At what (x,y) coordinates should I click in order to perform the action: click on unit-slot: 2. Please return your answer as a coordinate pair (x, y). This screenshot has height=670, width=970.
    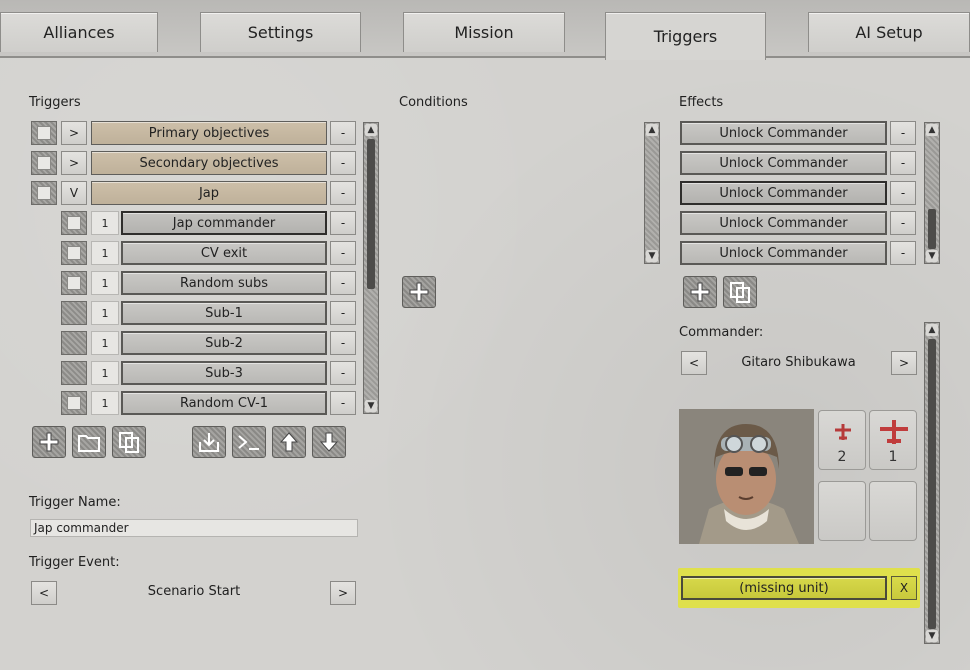
    Looking at the image, I should click on (842, 440).